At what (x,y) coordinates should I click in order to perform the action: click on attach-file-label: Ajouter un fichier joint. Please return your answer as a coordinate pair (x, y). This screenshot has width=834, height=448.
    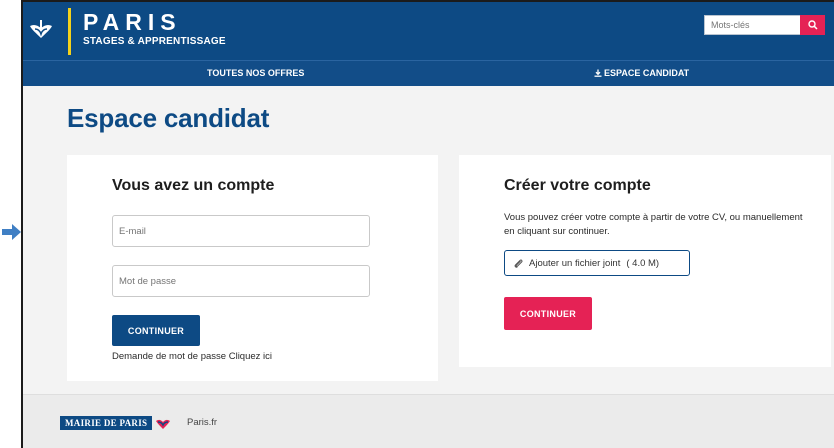
    Looking at the image, I should click on (575, 263).